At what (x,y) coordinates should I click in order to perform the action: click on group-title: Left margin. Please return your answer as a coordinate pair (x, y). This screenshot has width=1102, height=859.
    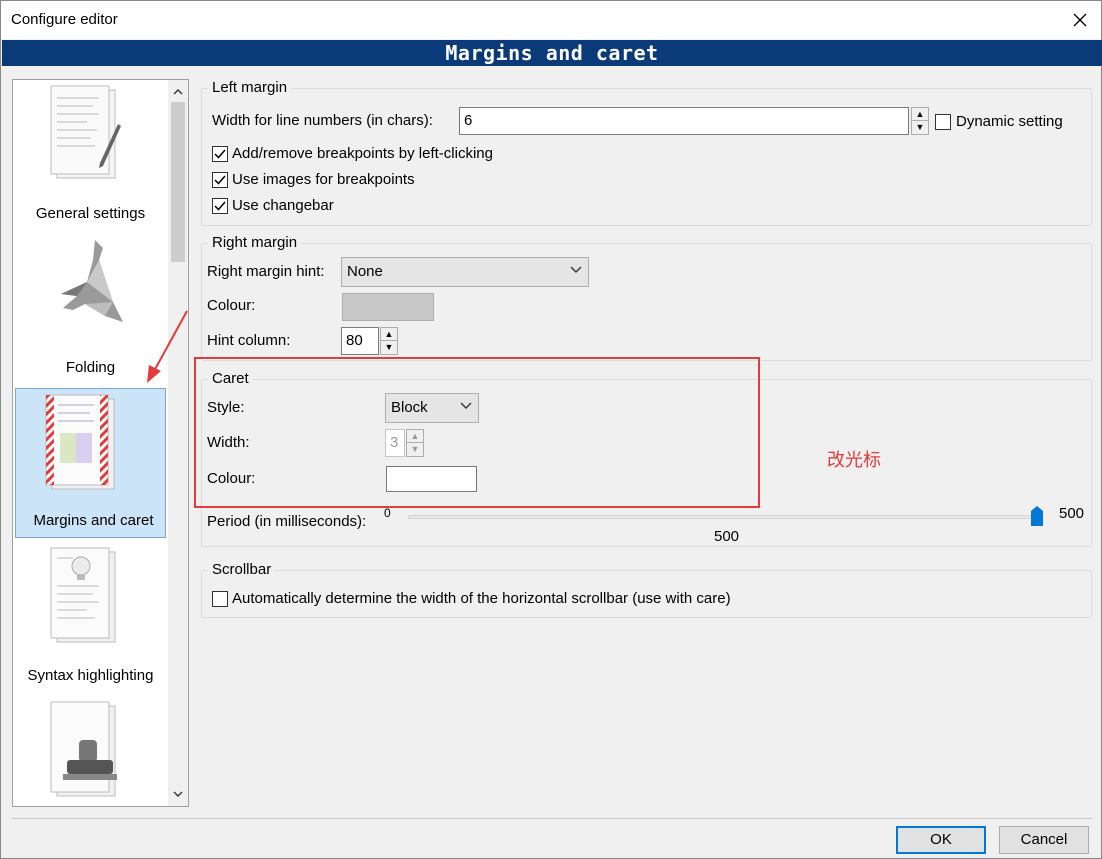
    Looking at the image, I should click on (250, 87).